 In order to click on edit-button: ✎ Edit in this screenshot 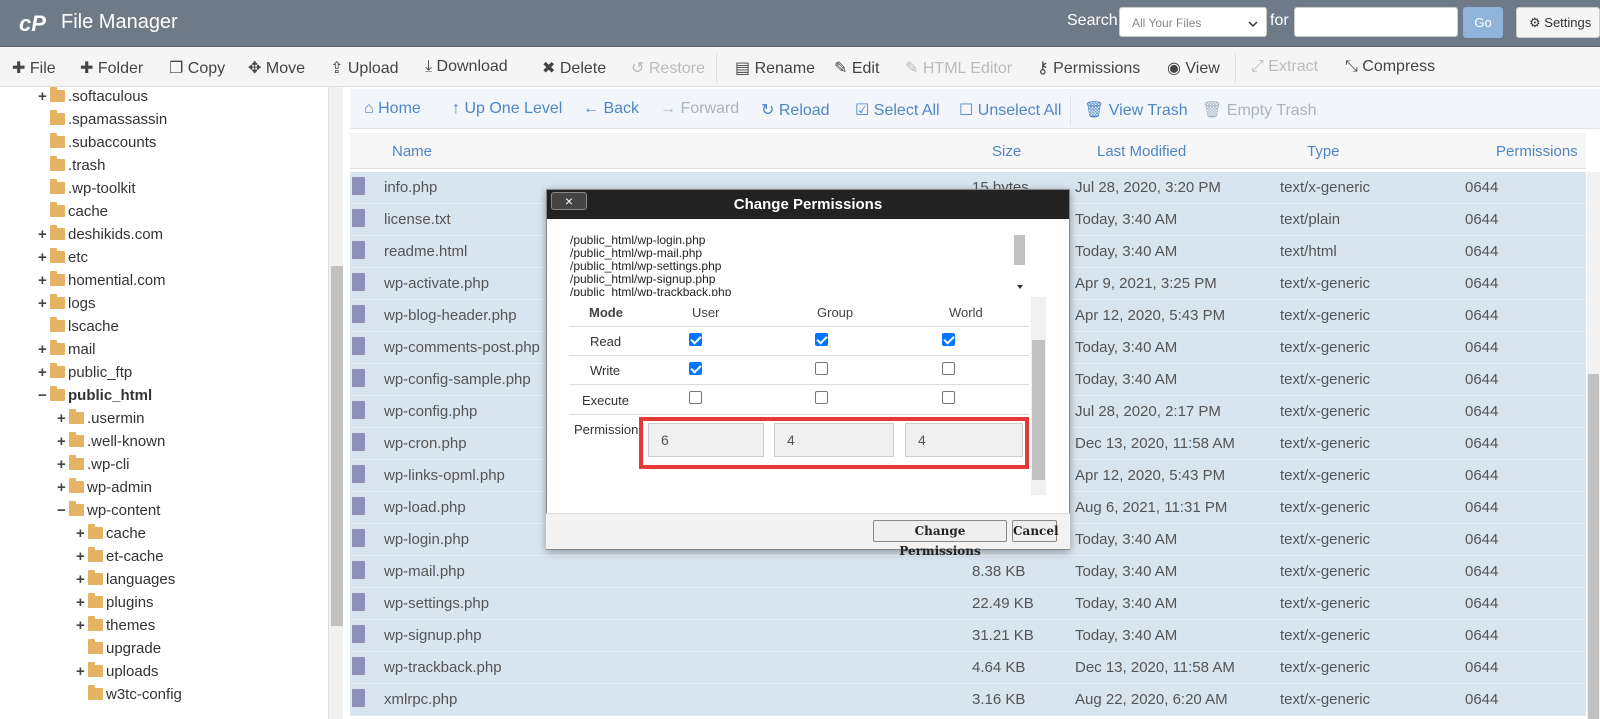, I will do `click(856, 68)`.